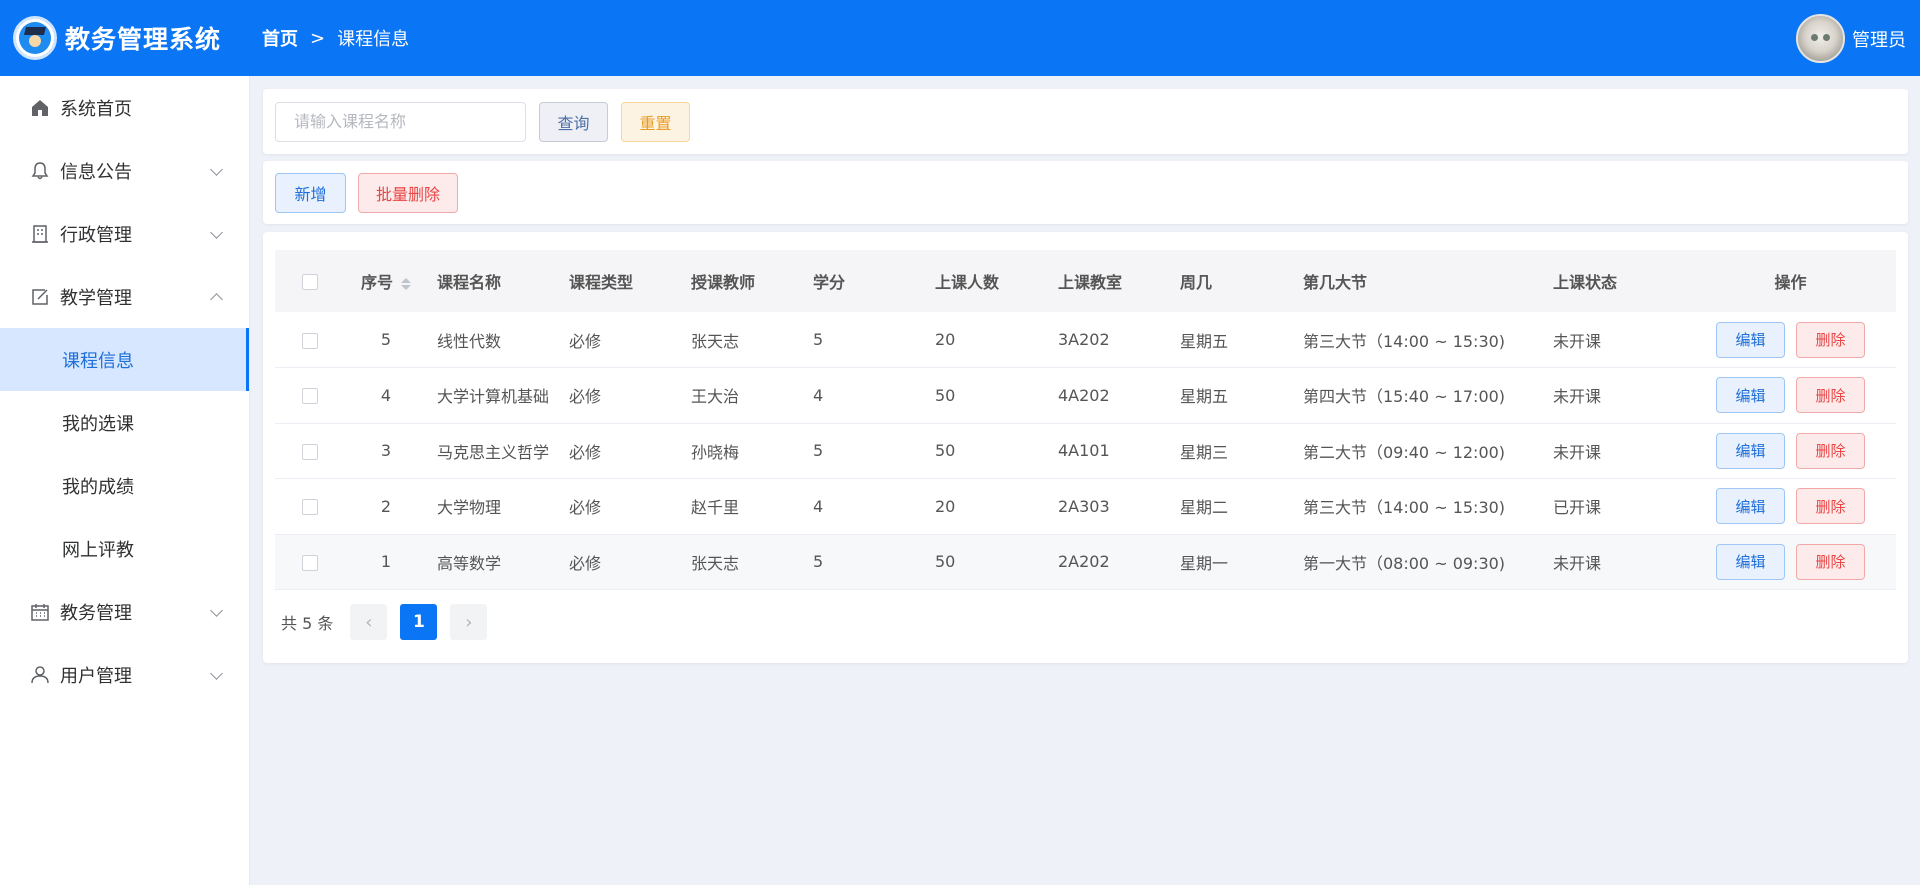  I want to click on sidebar-item-academic: 教务管理, so click(124, 611).